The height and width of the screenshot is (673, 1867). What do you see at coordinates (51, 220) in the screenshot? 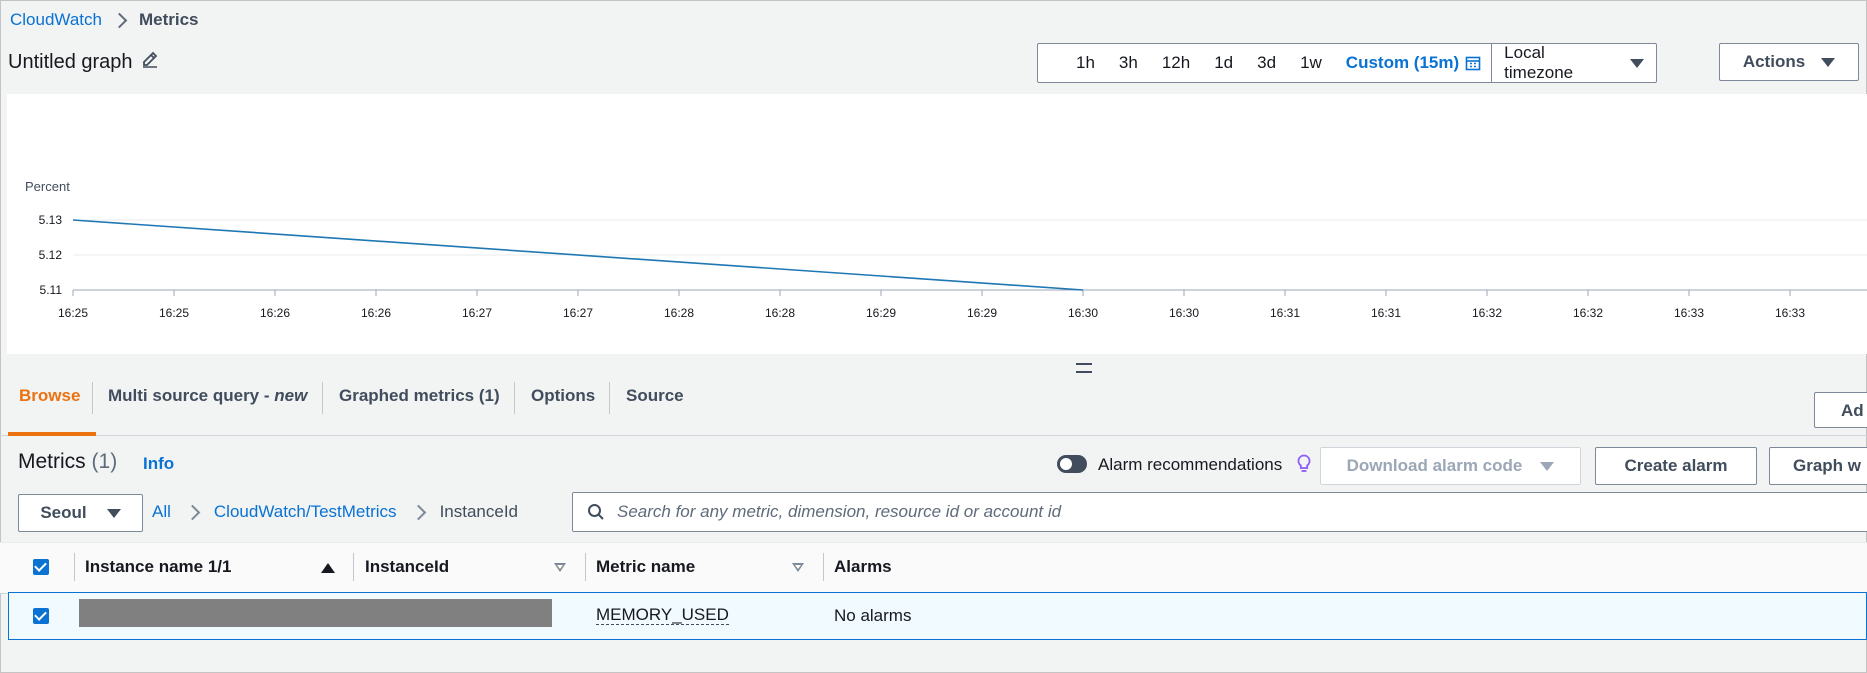
I see `y-tick-label: 5.13` at bounding box center [51, 220].